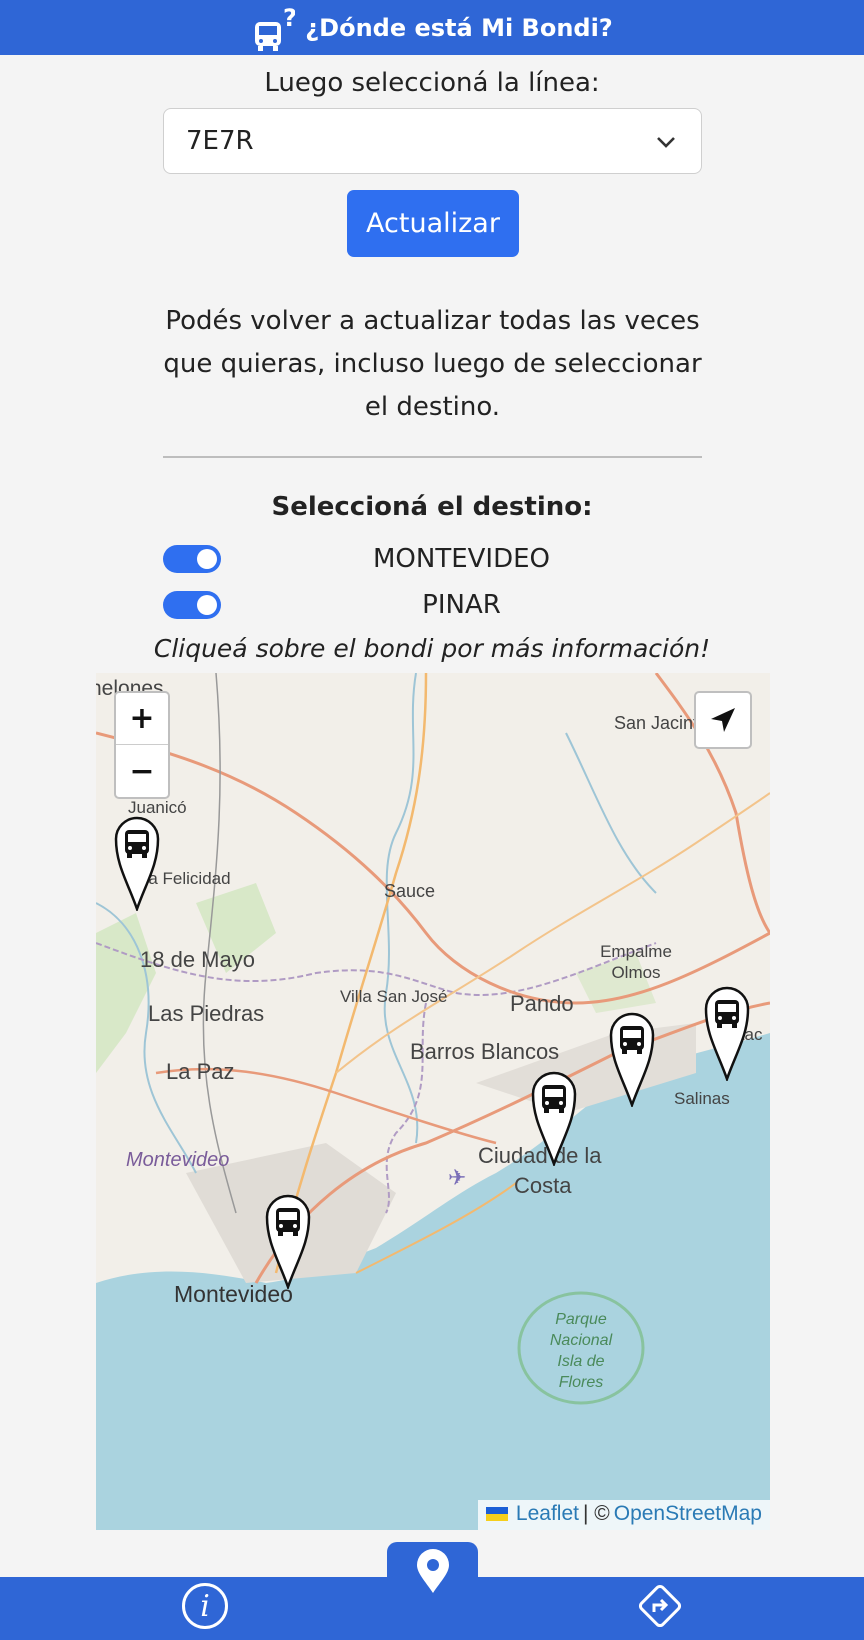  What do you see at coordinates (432, 507) in the screenshot?
I see `destination-label: Seleccioná el destino:` at bounding box center [432, 507].